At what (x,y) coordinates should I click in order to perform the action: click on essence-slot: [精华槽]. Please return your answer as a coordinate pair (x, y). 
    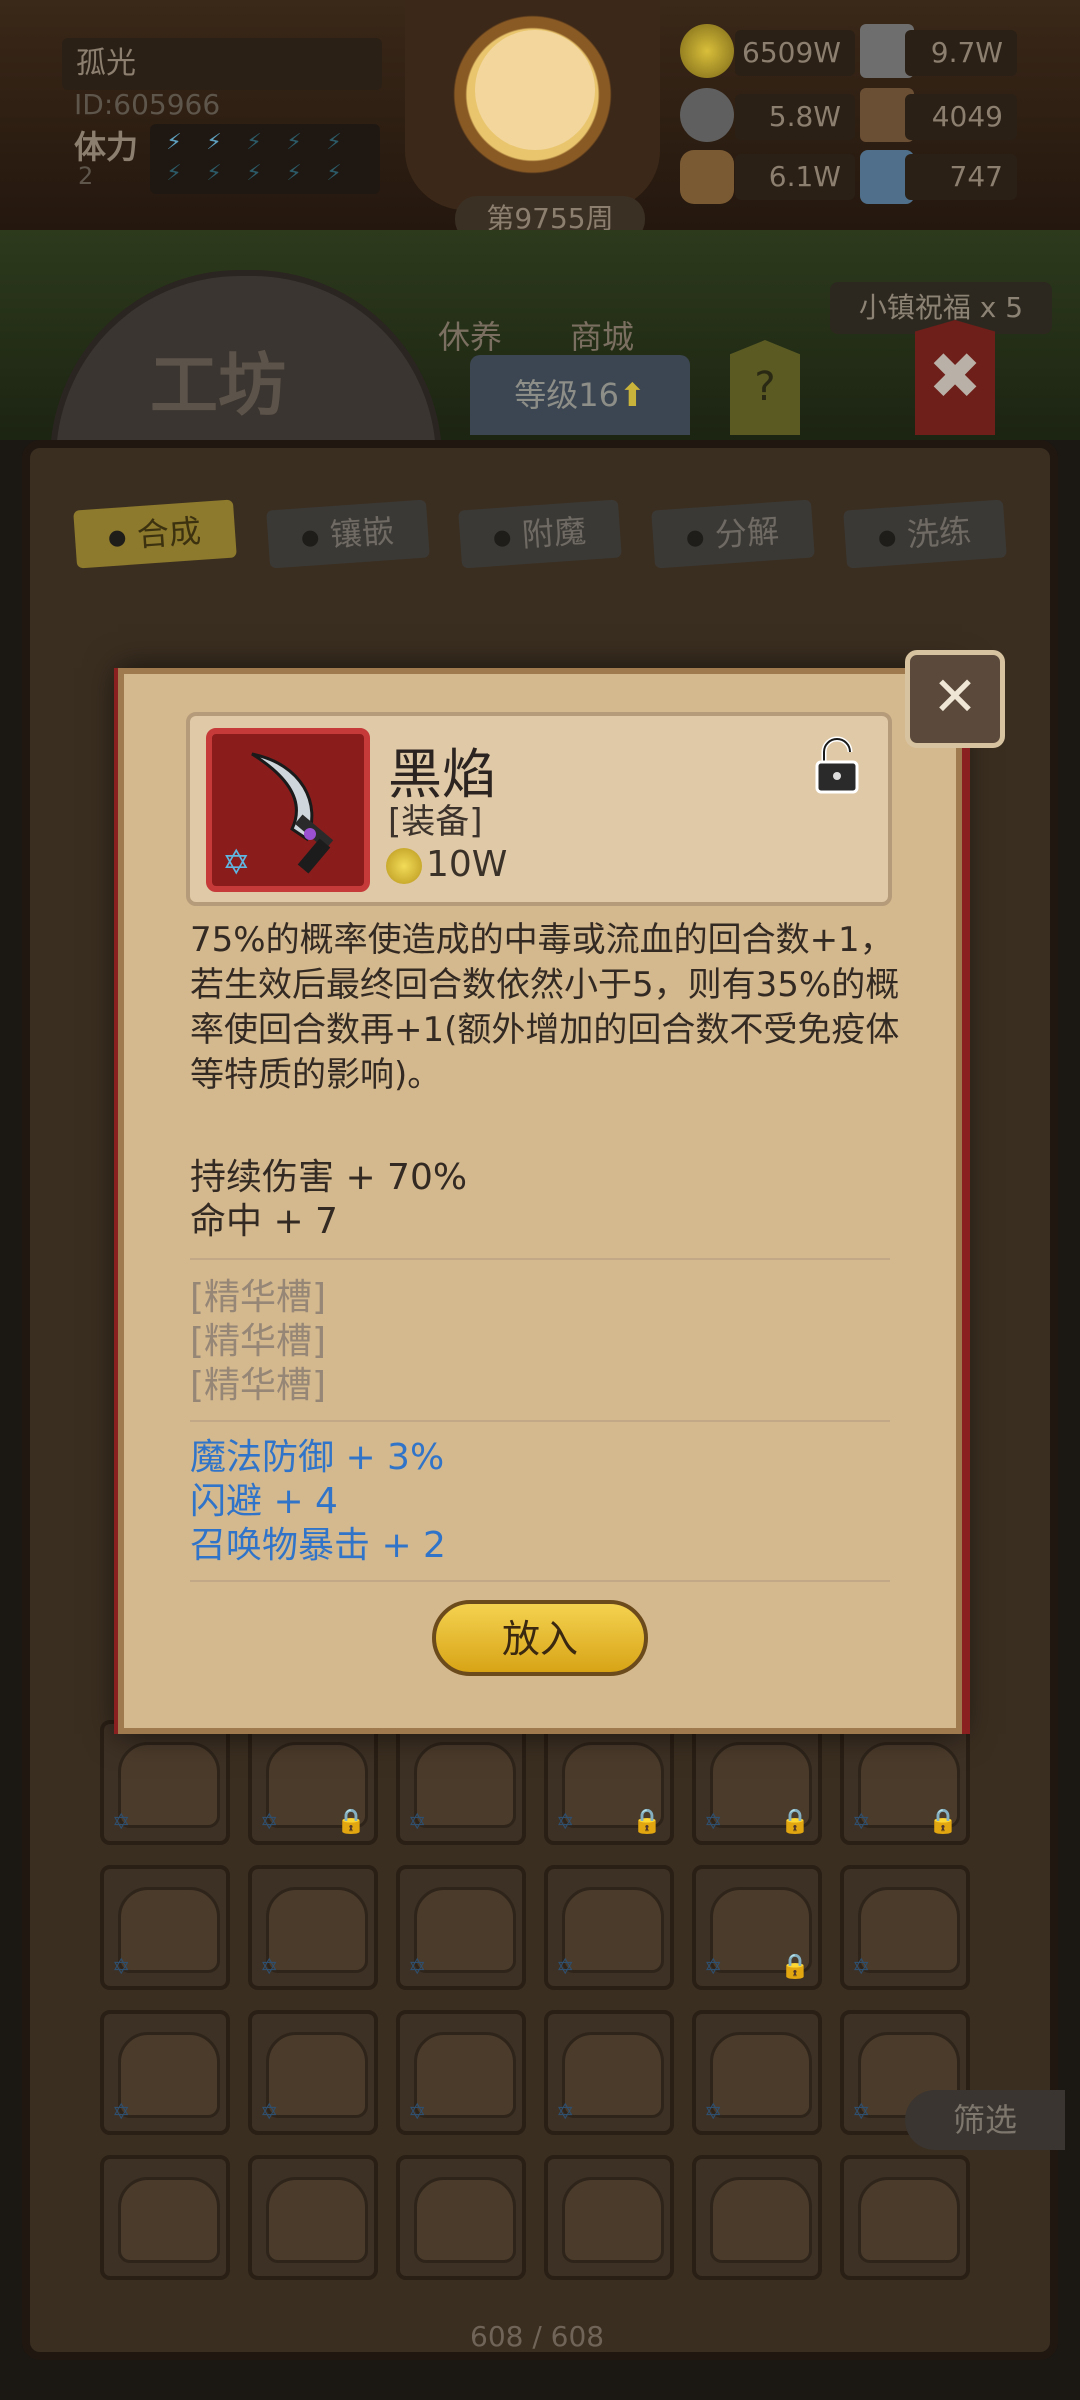
    Looking at the image, I should click on (258, 1385).